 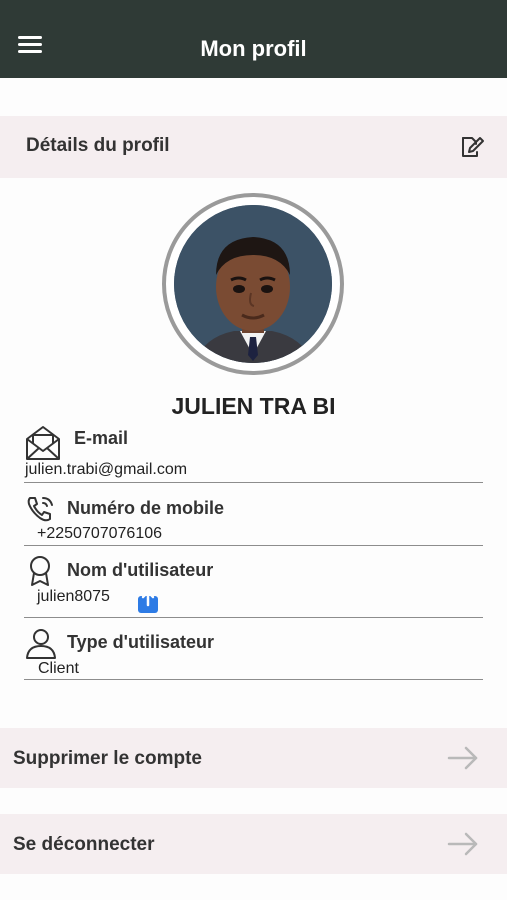 What do you see at coordinates (101, 438) in the screenshot?
I see `email-label: E-mail` at bounding box center [101, 438].